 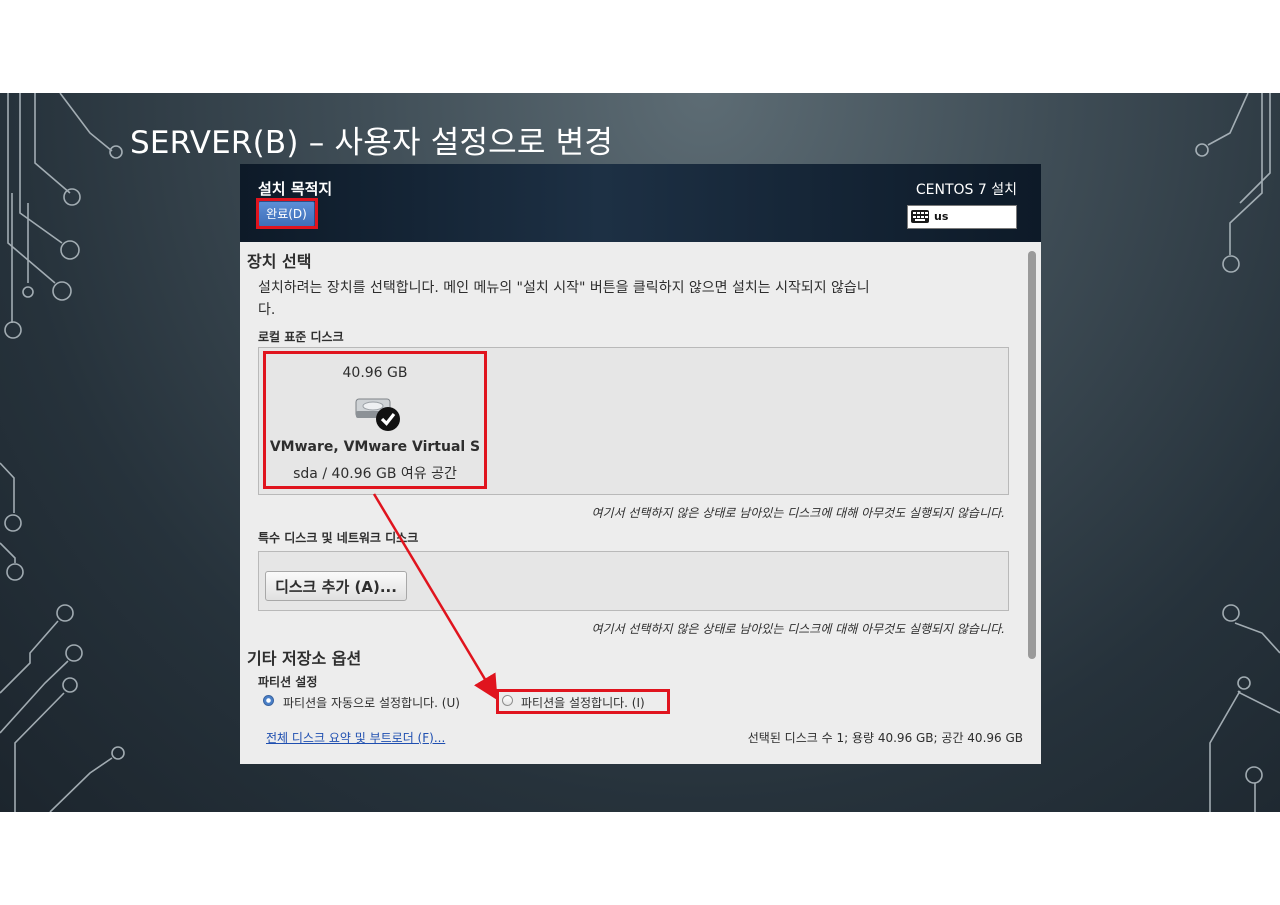 What do you see at coordinates (372, 143) in the screenshot?
I see `slide-title: SERVER(B) – 사용자 설정으로 변경` at bounding box center [372, 143].